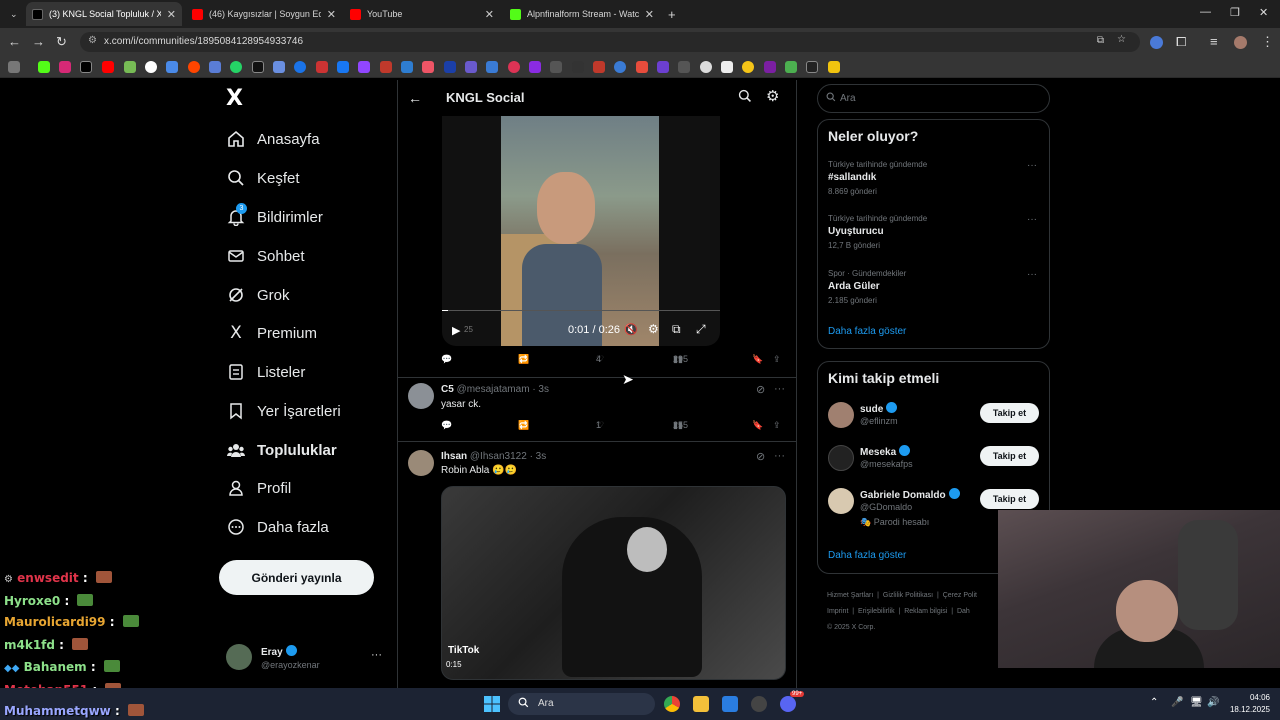  Describe the element at coordinates (296, 577) in the screenshot. I see `post-button: Gönderi yayınla` at that location.